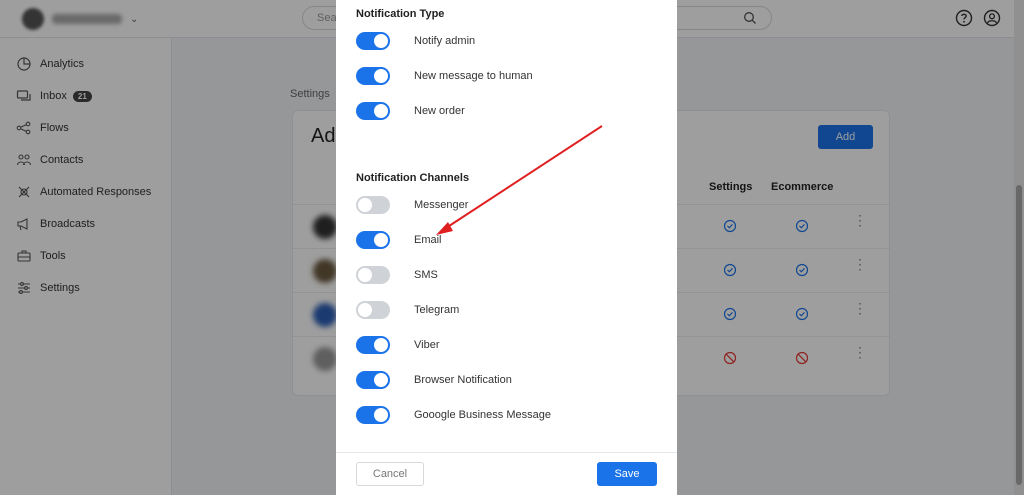  What do you see at coordinates (373, 345) in the screenshot?
I see `viber-toggle` at bounding box center [373, 345].